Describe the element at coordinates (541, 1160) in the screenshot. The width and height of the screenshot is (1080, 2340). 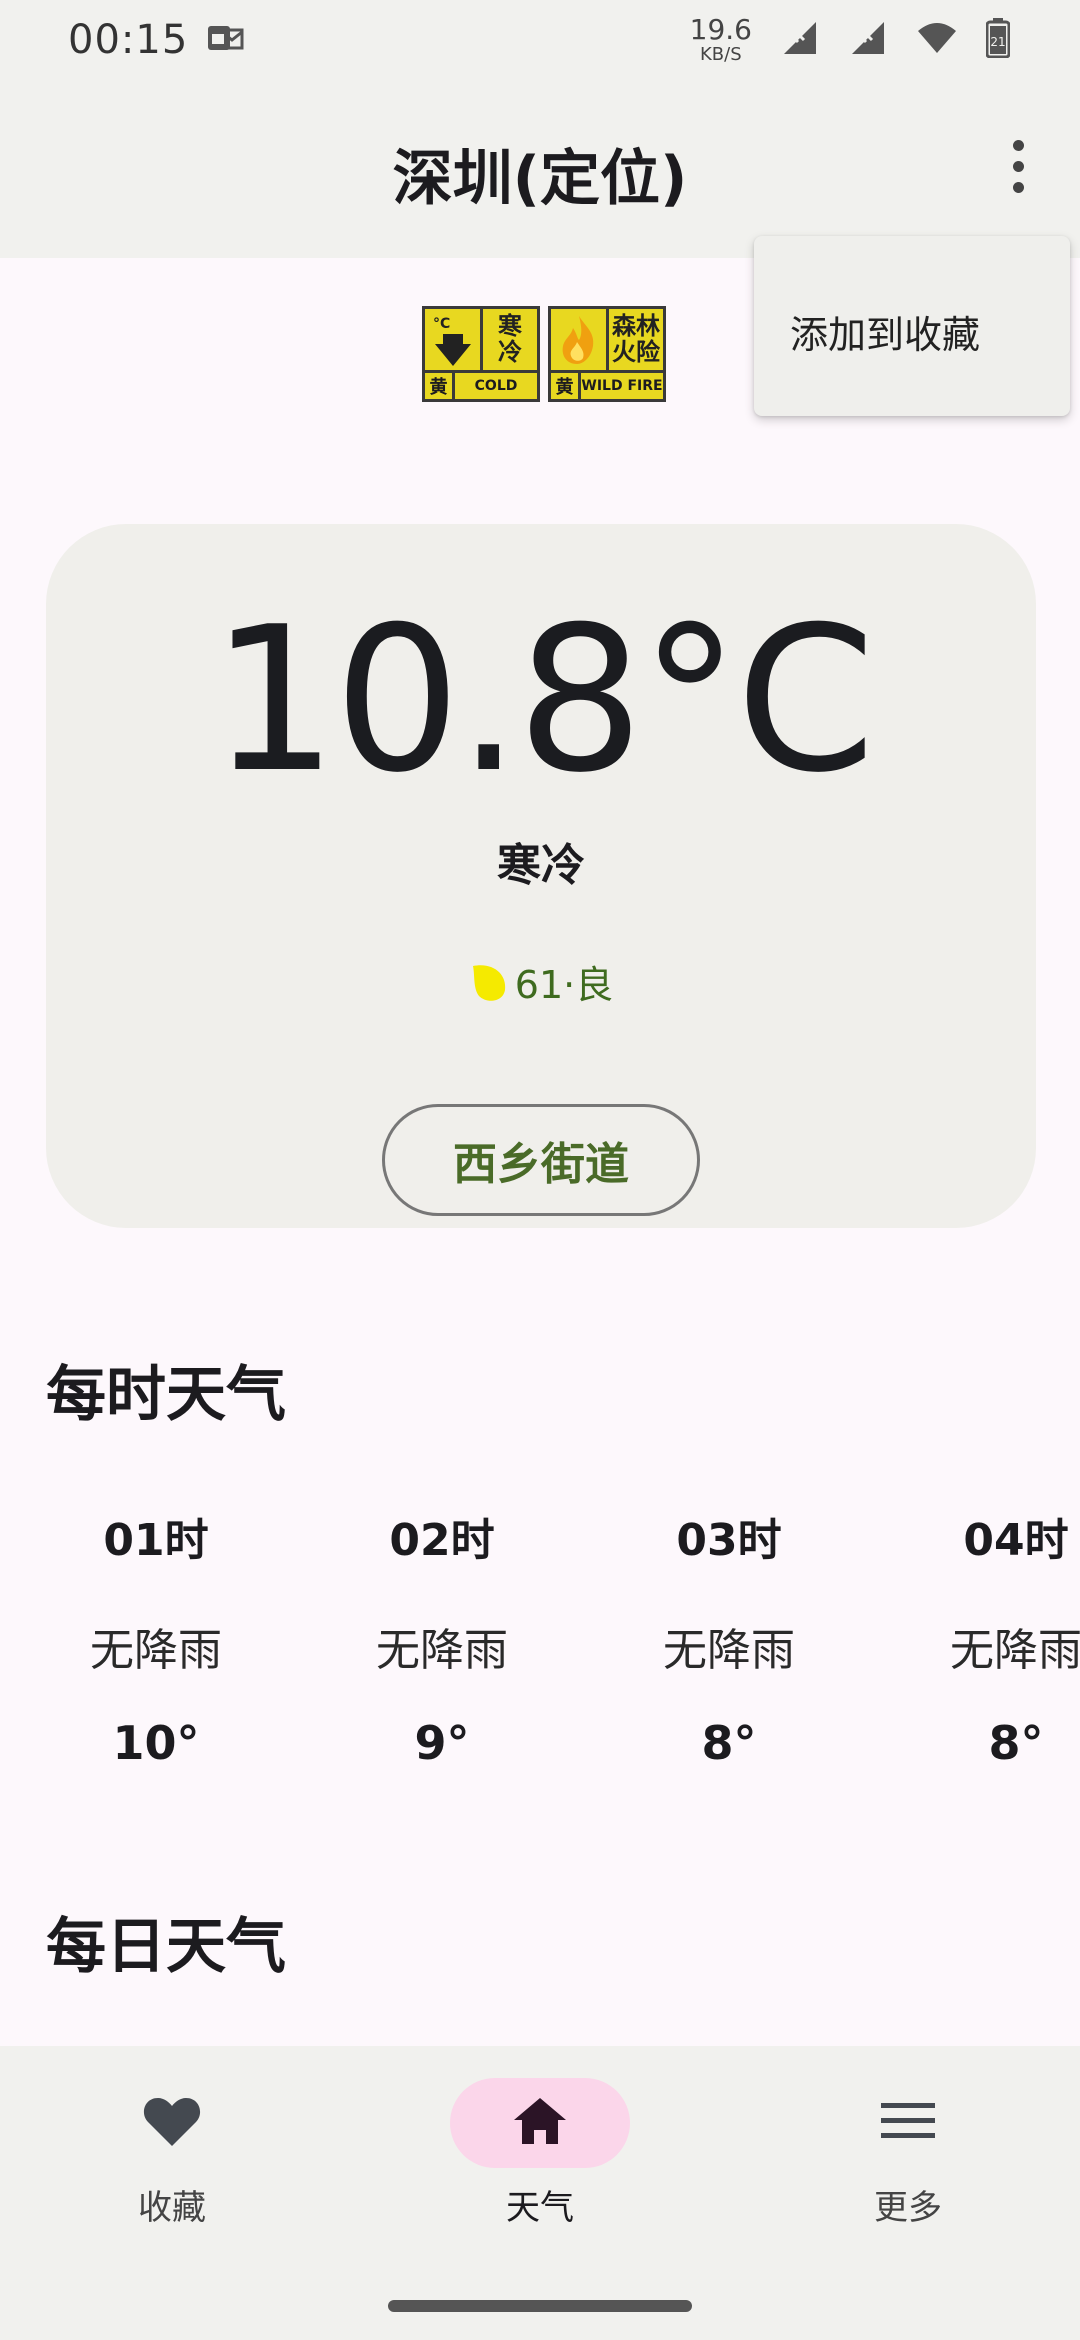
I see `district-button: 西乡街道` at that location.